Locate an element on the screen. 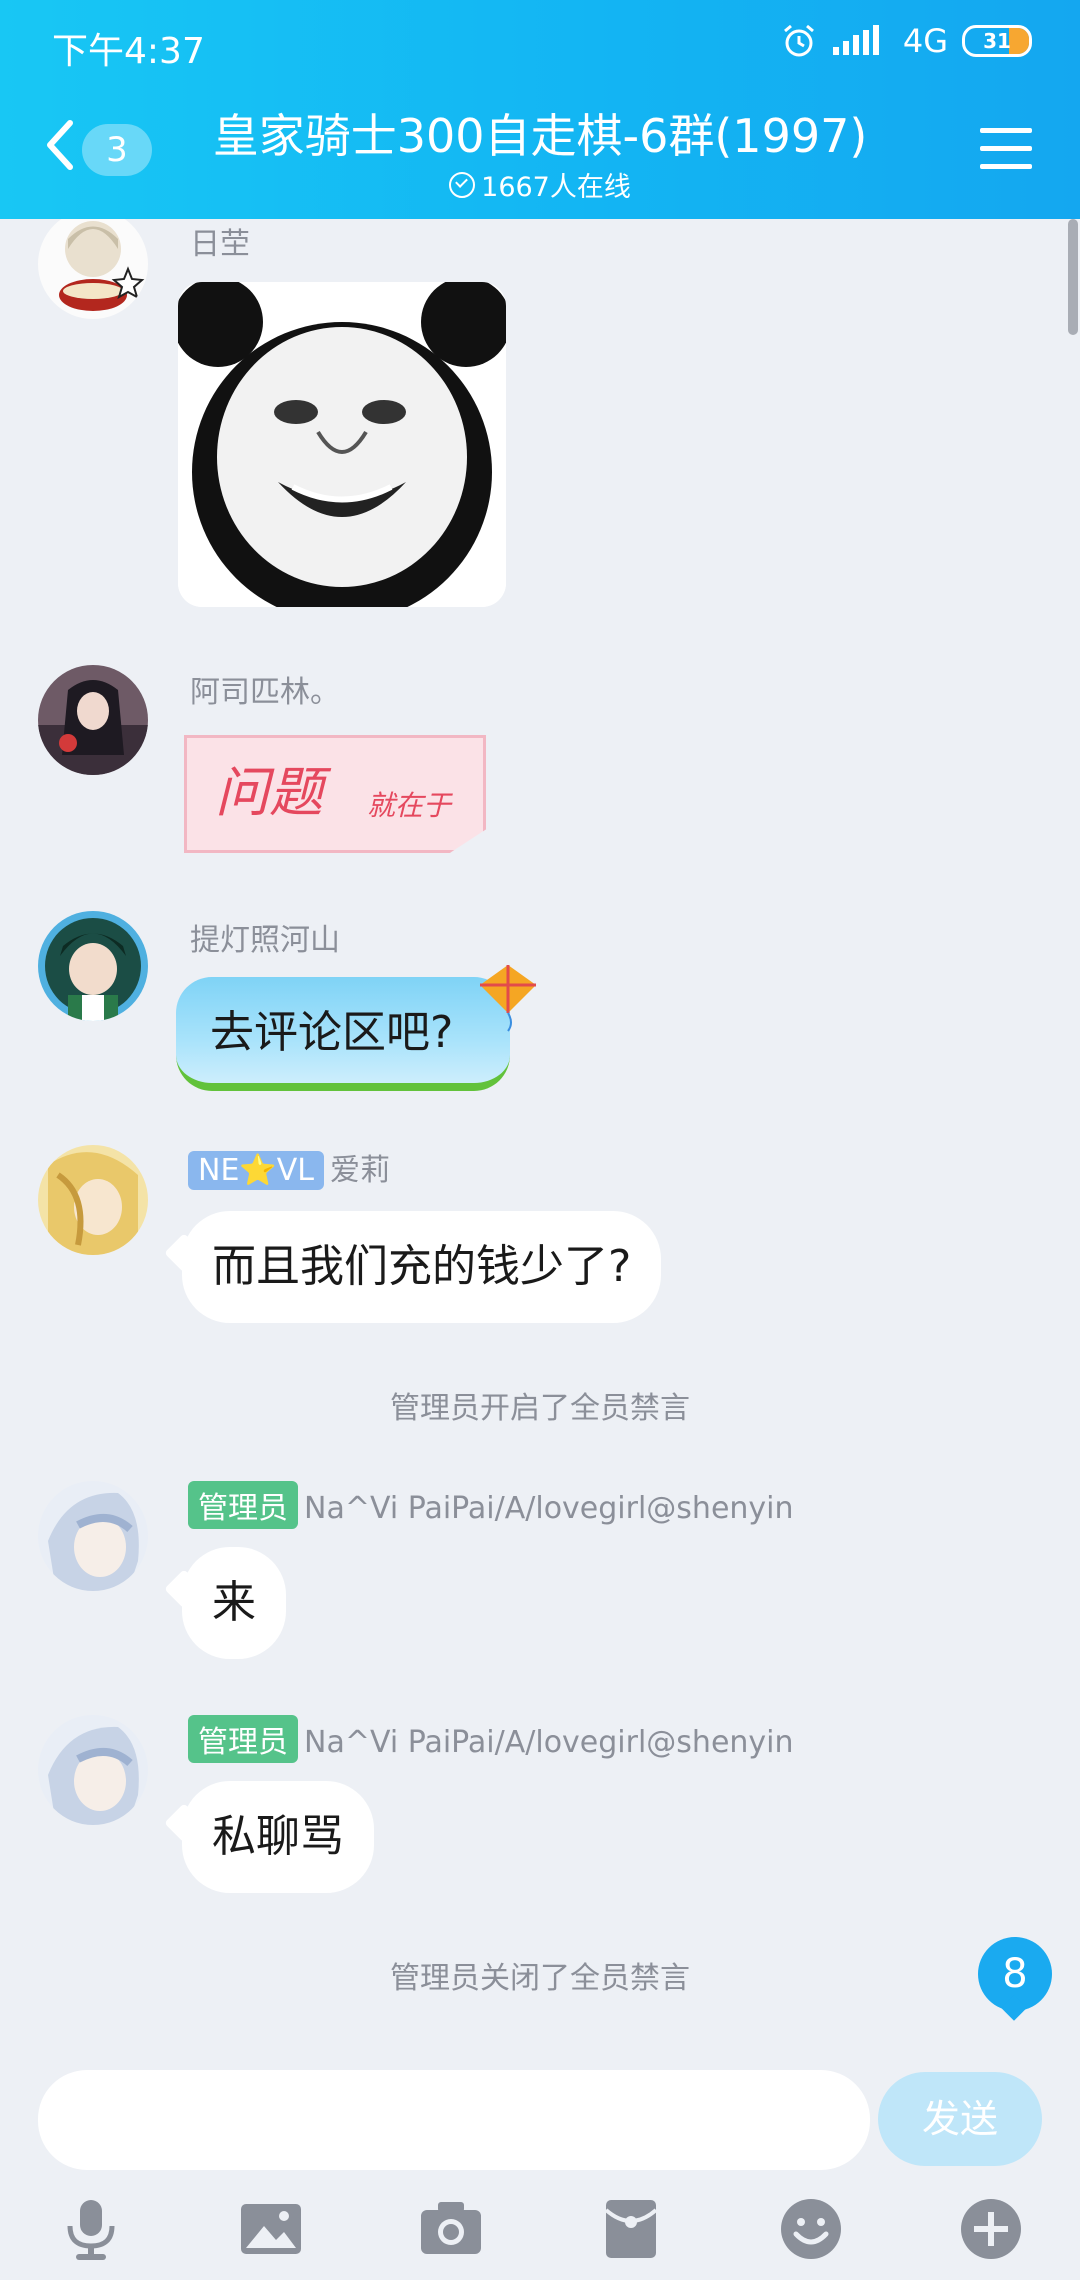 The height and width of the screenshot is (2280, 1080). system-notice: 管理员关闭了全员禁言 is located at coordinates (540, 1978).